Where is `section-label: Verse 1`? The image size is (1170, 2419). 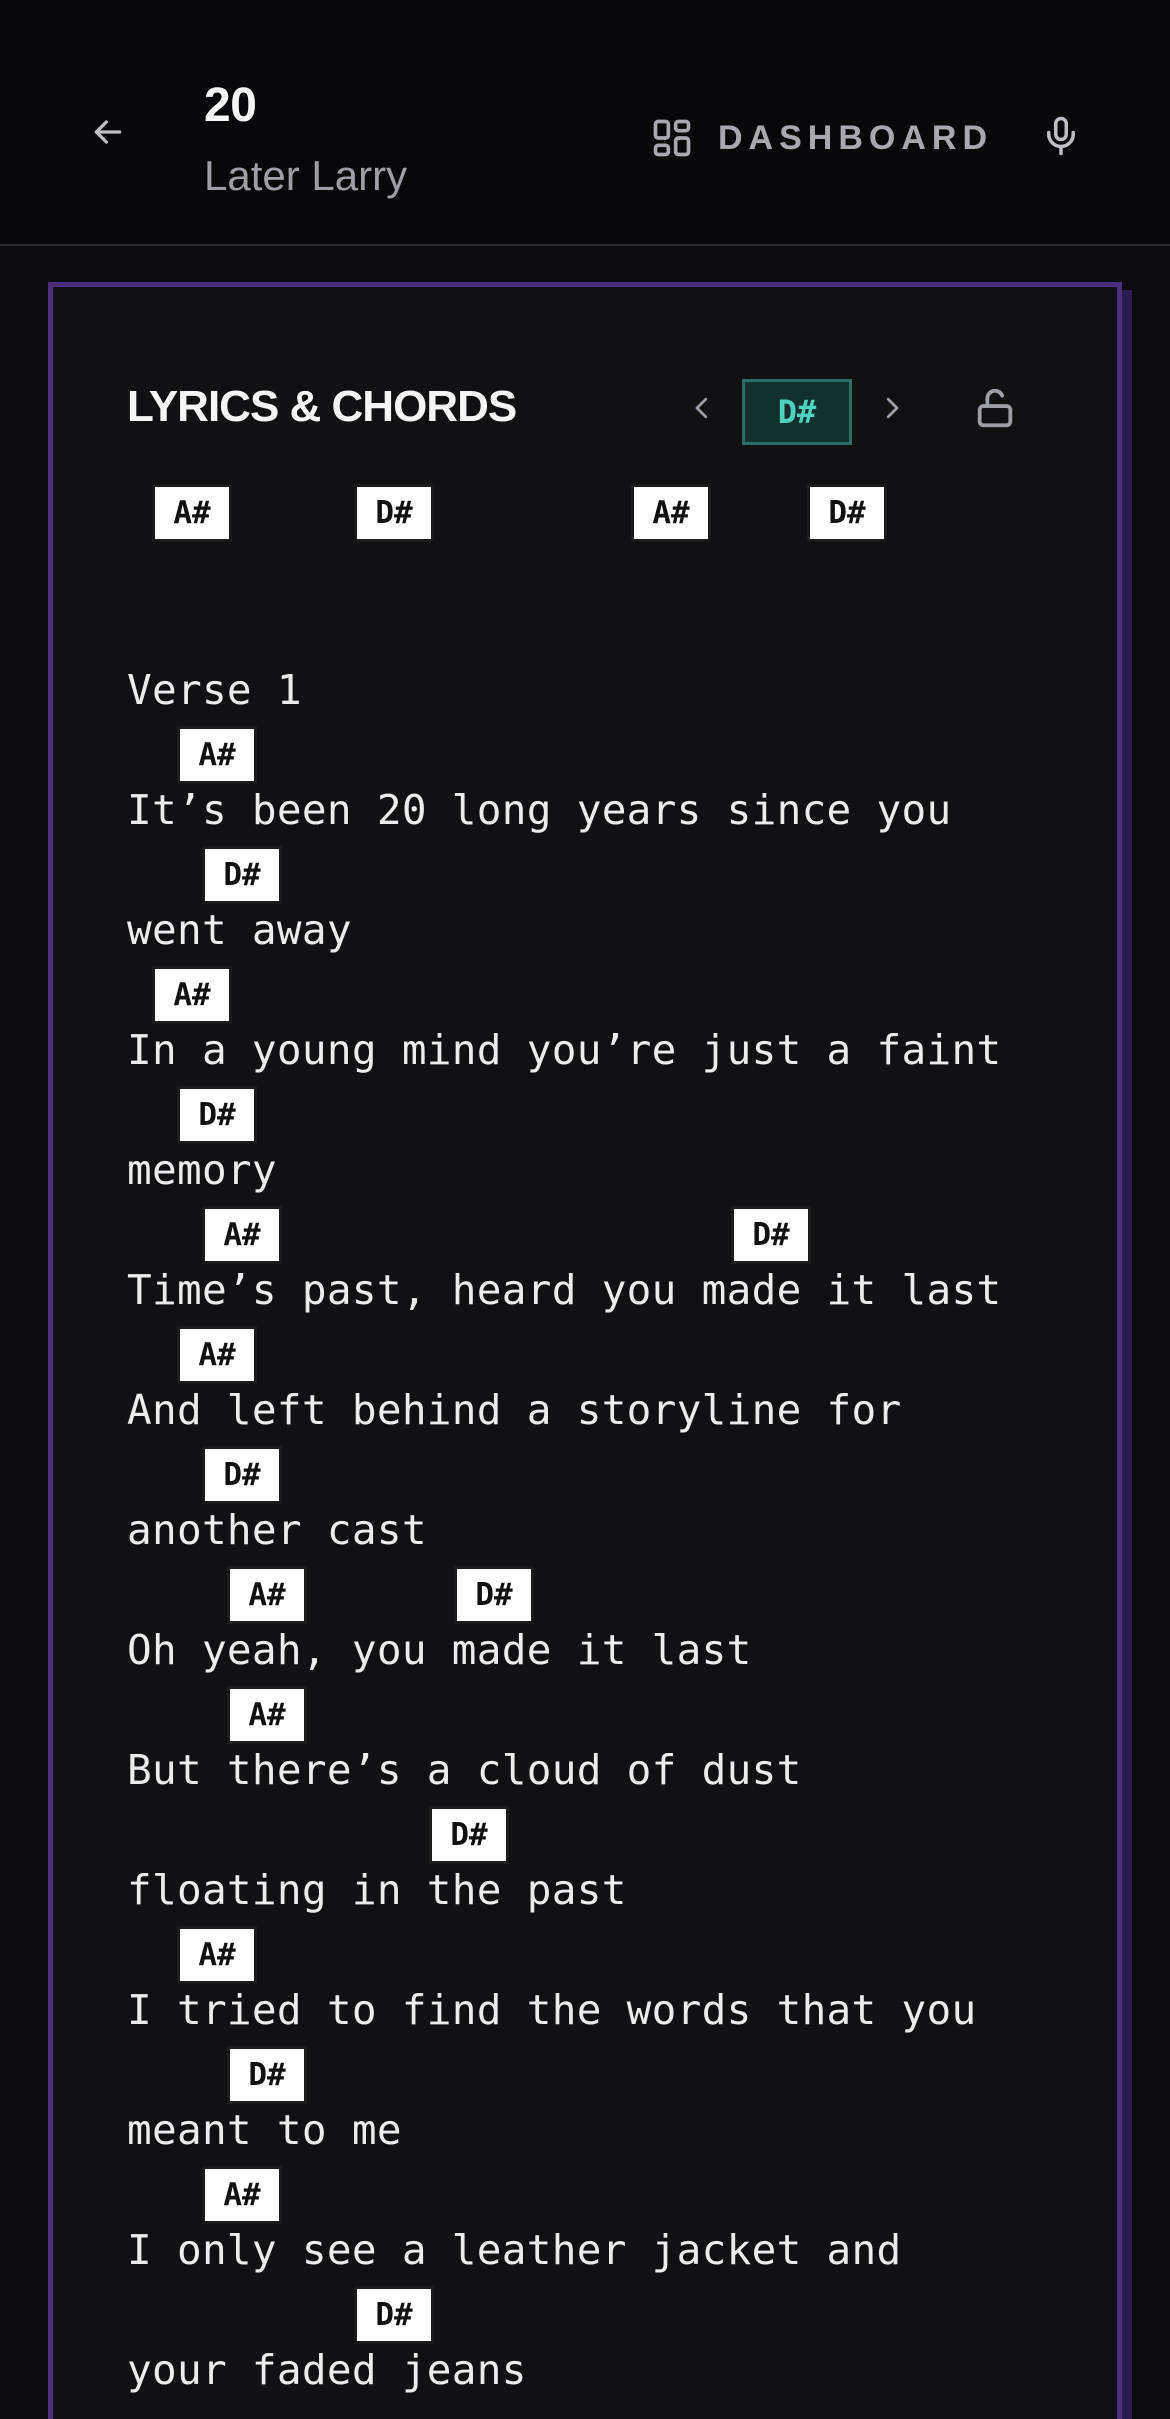 section-label: Verse 1 is located at coordinates (214, 690).